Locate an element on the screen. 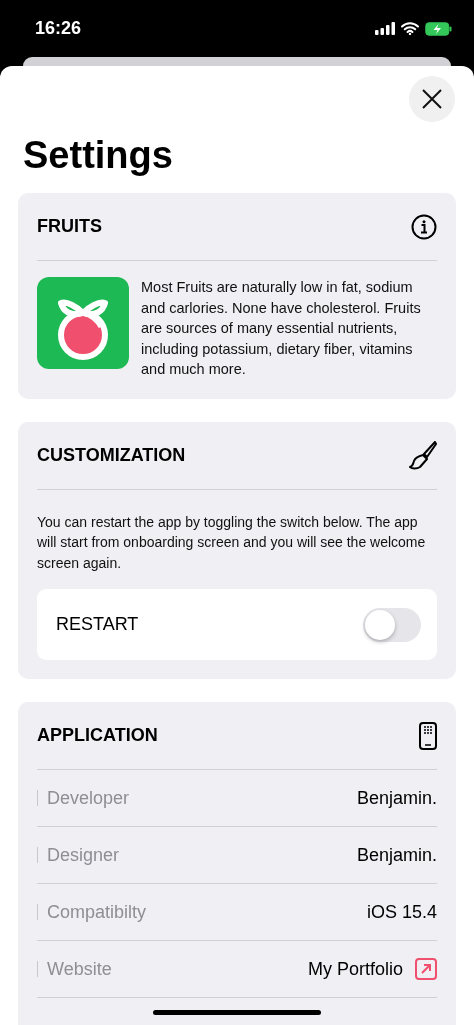  close-button is located at coordinates (432, 99).